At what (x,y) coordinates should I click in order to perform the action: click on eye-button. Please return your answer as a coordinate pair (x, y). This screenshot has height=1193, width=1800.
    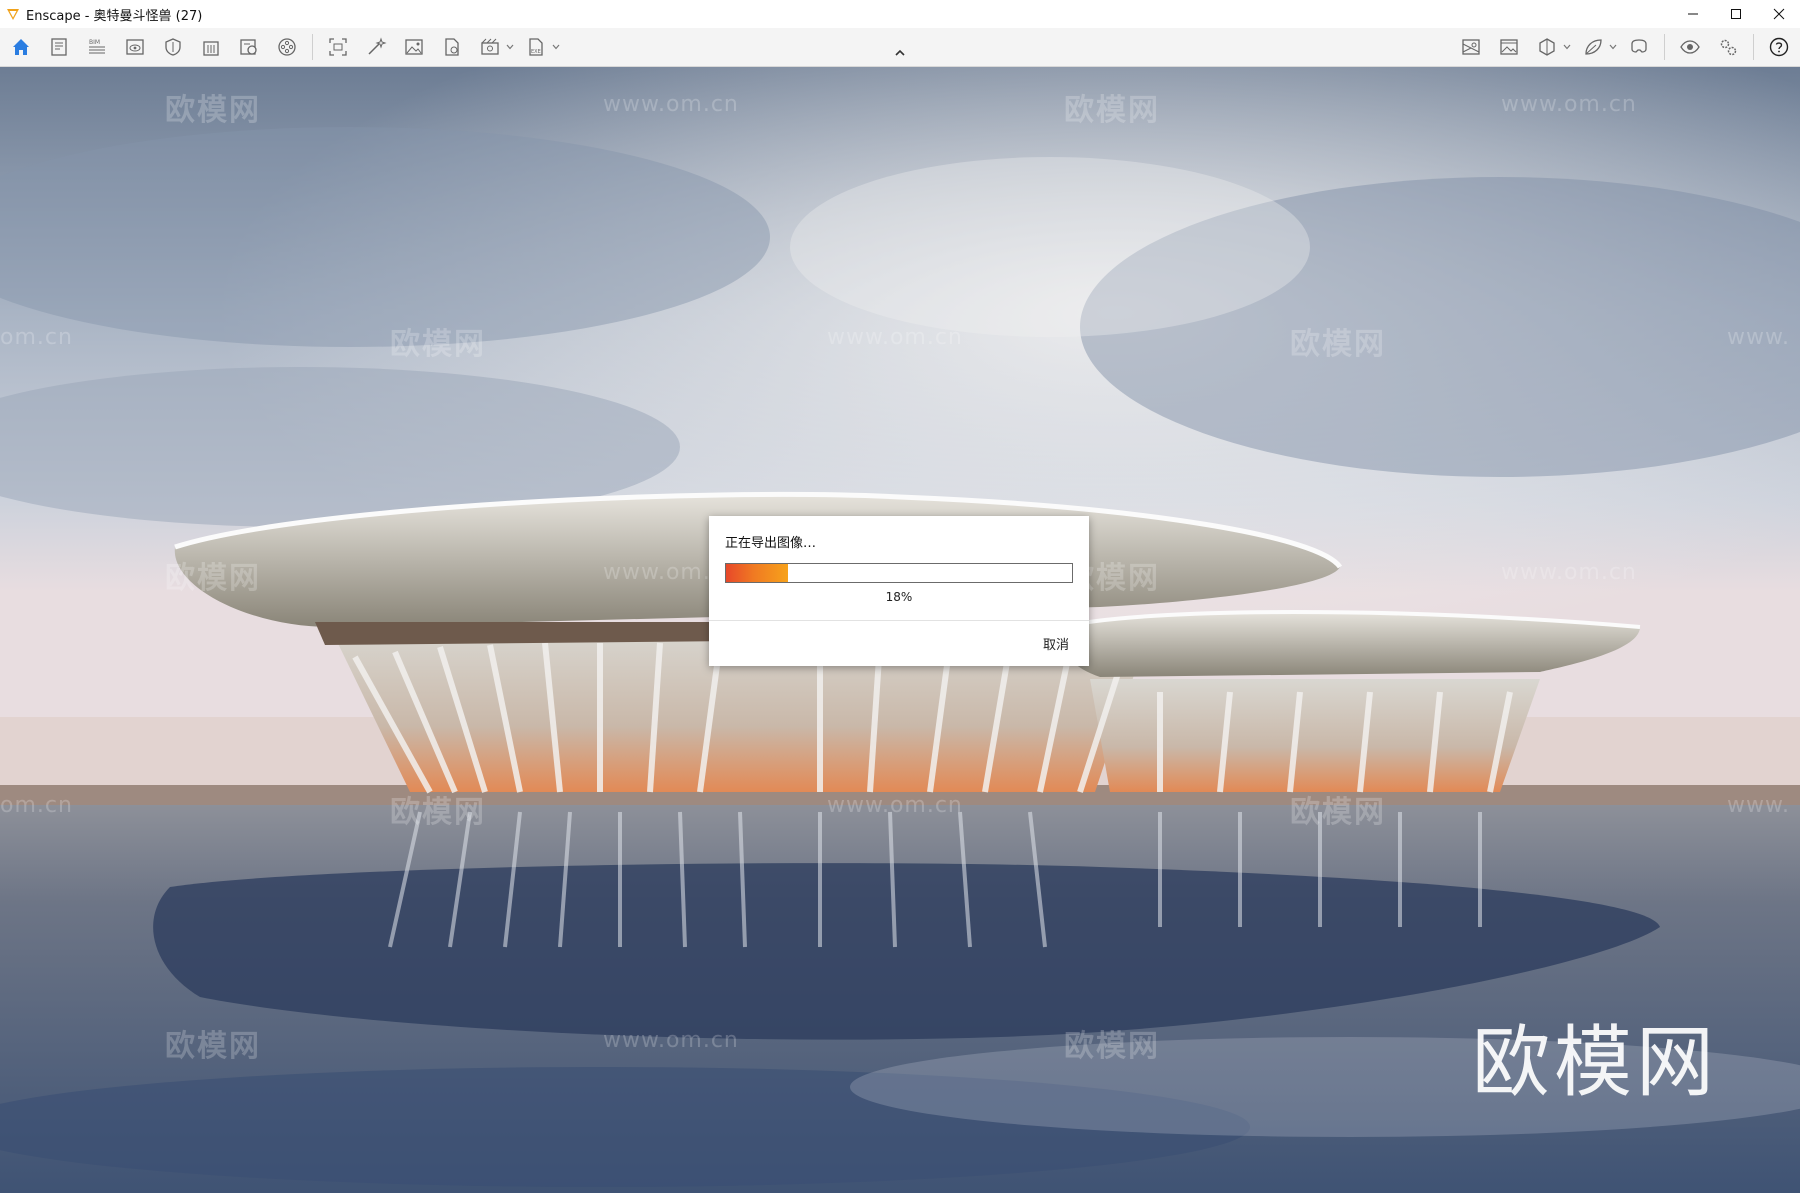
    Looking at the image, I should click on (1690, 47).